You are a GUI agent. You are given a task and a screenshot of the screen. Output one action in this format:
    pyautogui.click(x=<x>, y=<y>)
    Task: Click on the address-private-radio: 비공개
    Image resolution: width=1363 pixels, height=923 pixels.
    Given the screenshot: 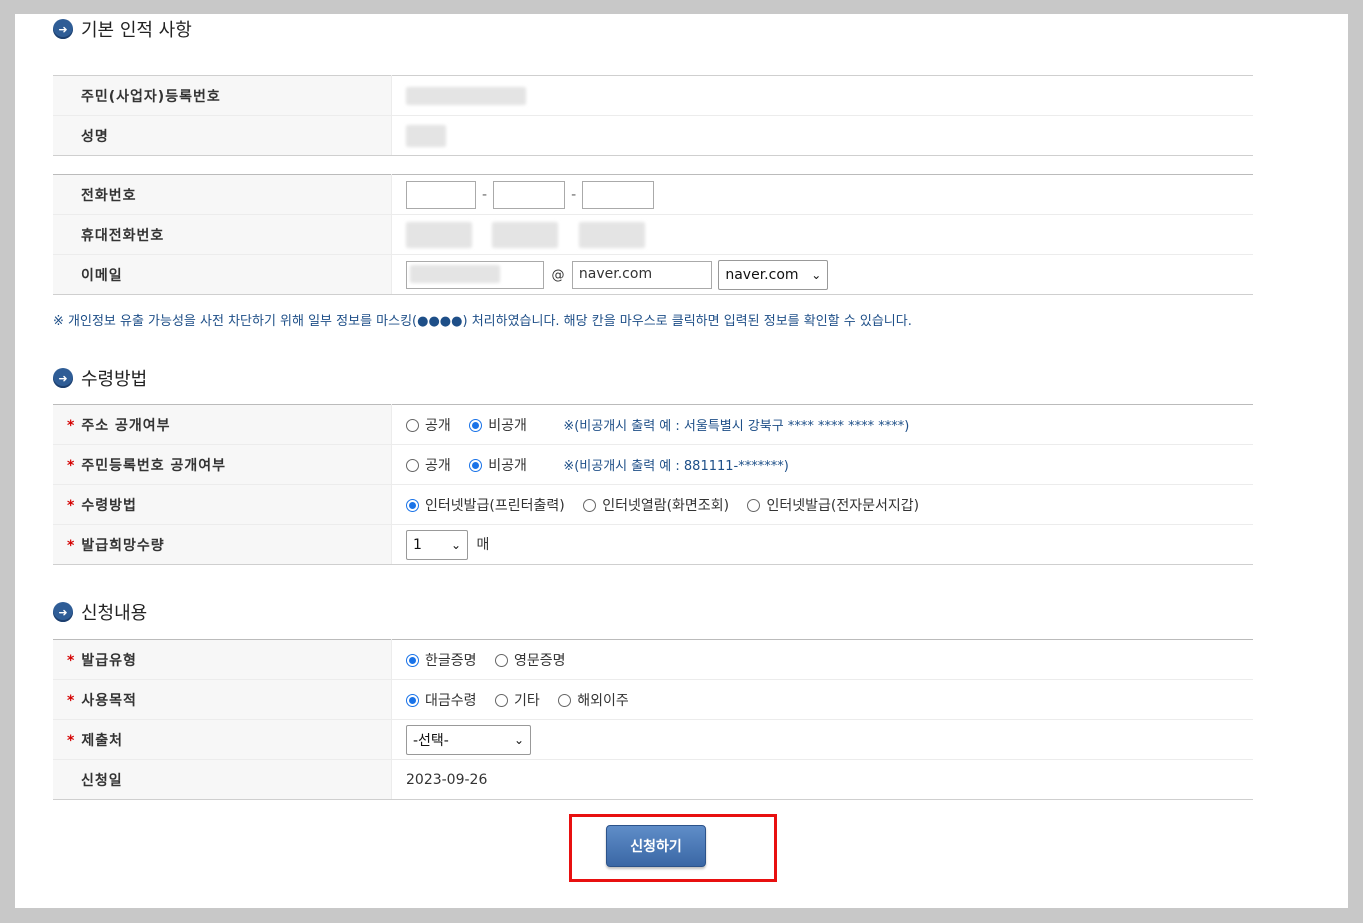 What is the action you would take?
    pyautogui.click(x=498, y=426)
    